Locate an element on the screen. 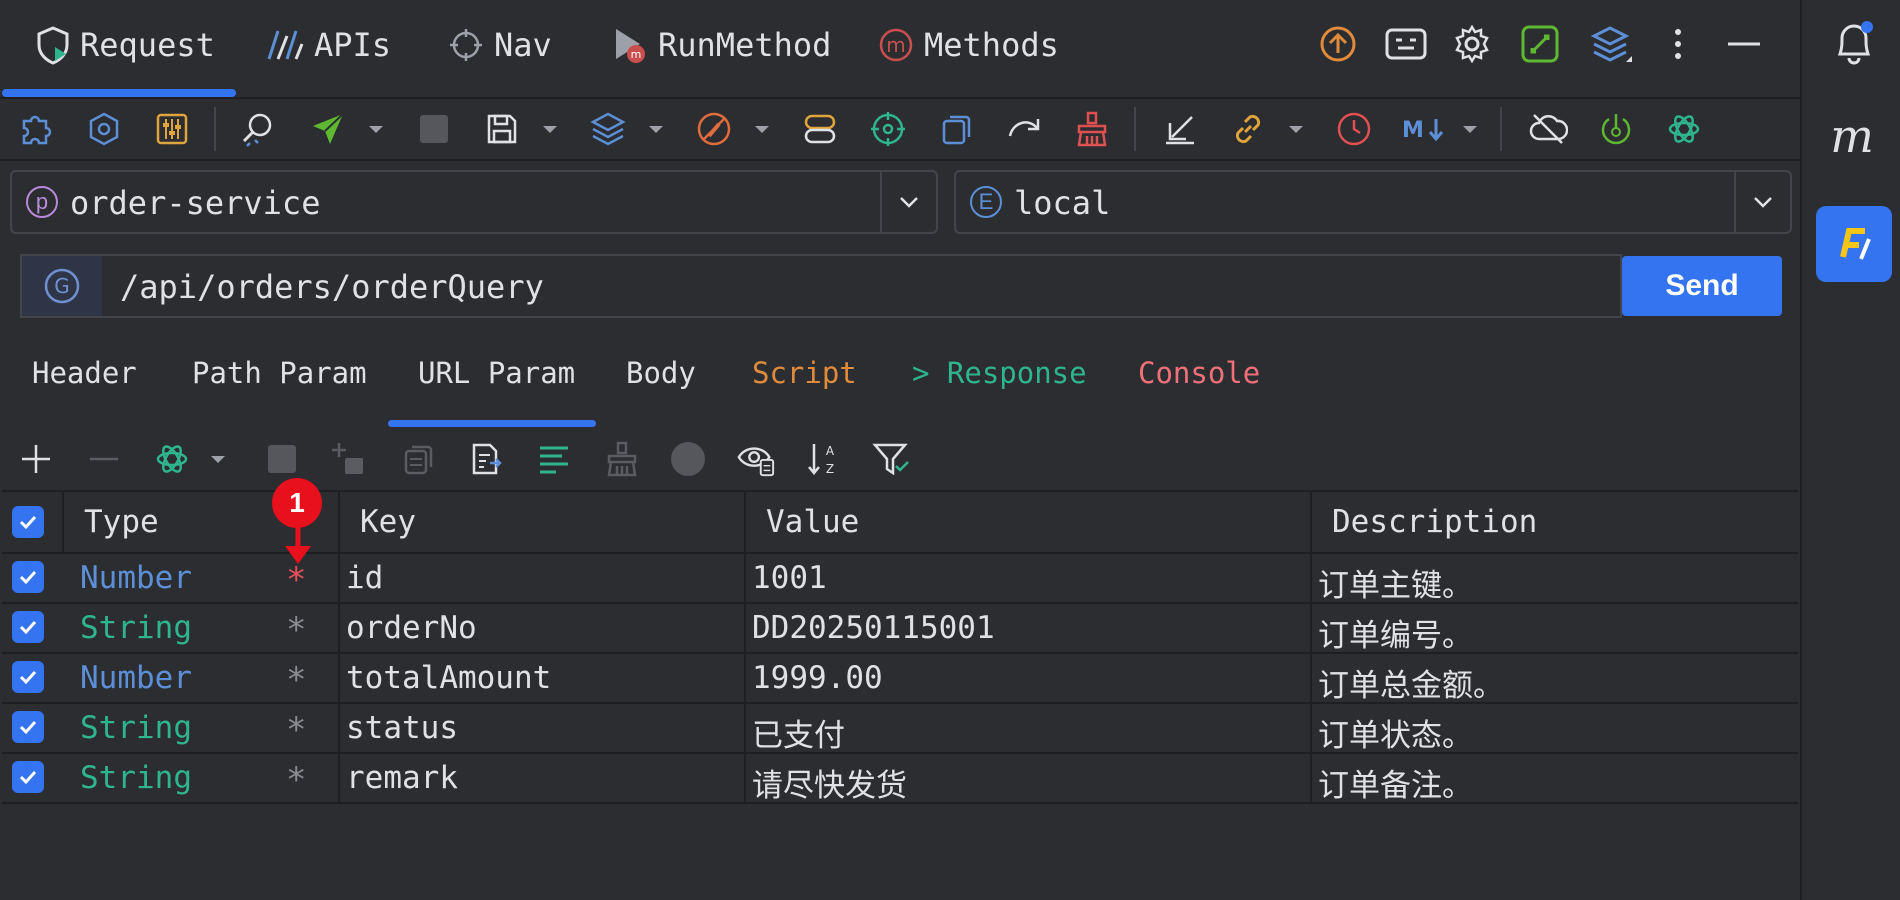 The width and height of the screenshot is (1900, 900). terminal-icon is located at coordinates (1406, 46).